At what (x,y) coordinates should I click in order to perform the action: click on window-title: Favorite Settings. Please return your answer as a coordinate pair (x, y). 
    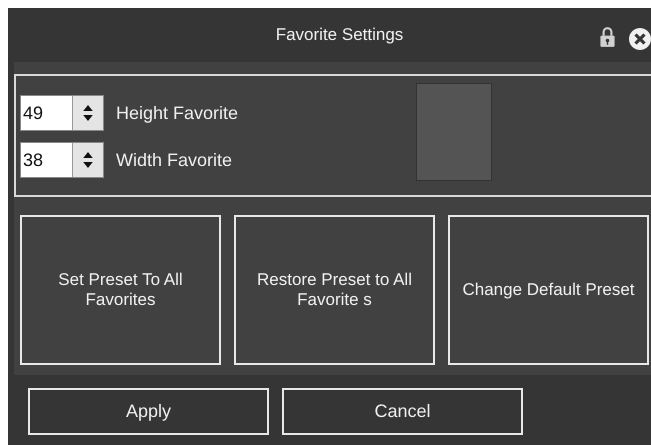
    Looking at the image, I should click on (340, 35).